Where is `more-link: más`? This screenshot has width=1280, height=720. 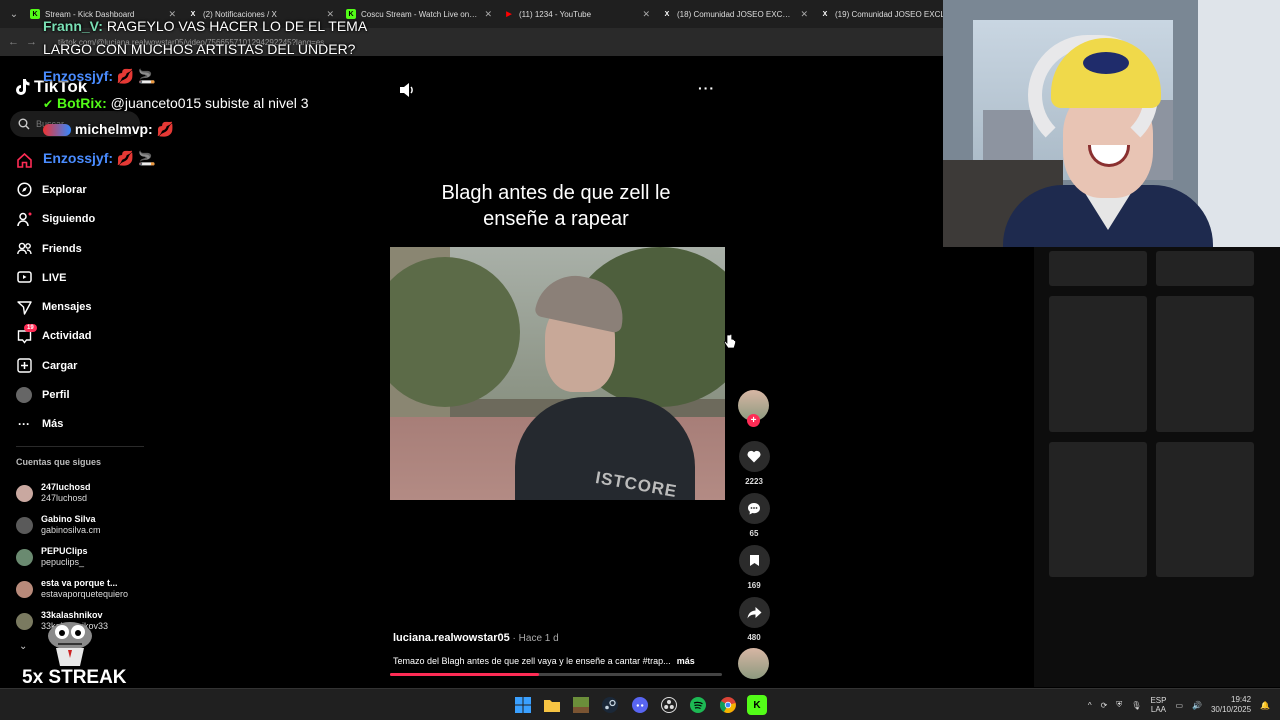 more-link: más is located at coordinates (686, 661).